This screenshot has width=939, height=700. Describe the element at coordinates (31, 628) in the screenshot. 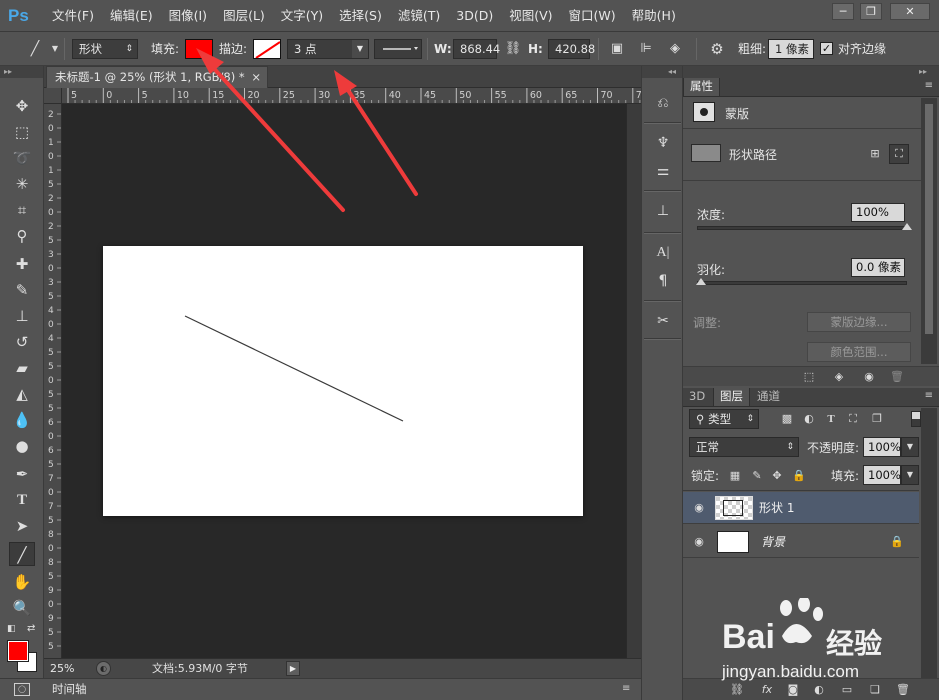

I see `swap-colors-icon: ⇄` at that location.